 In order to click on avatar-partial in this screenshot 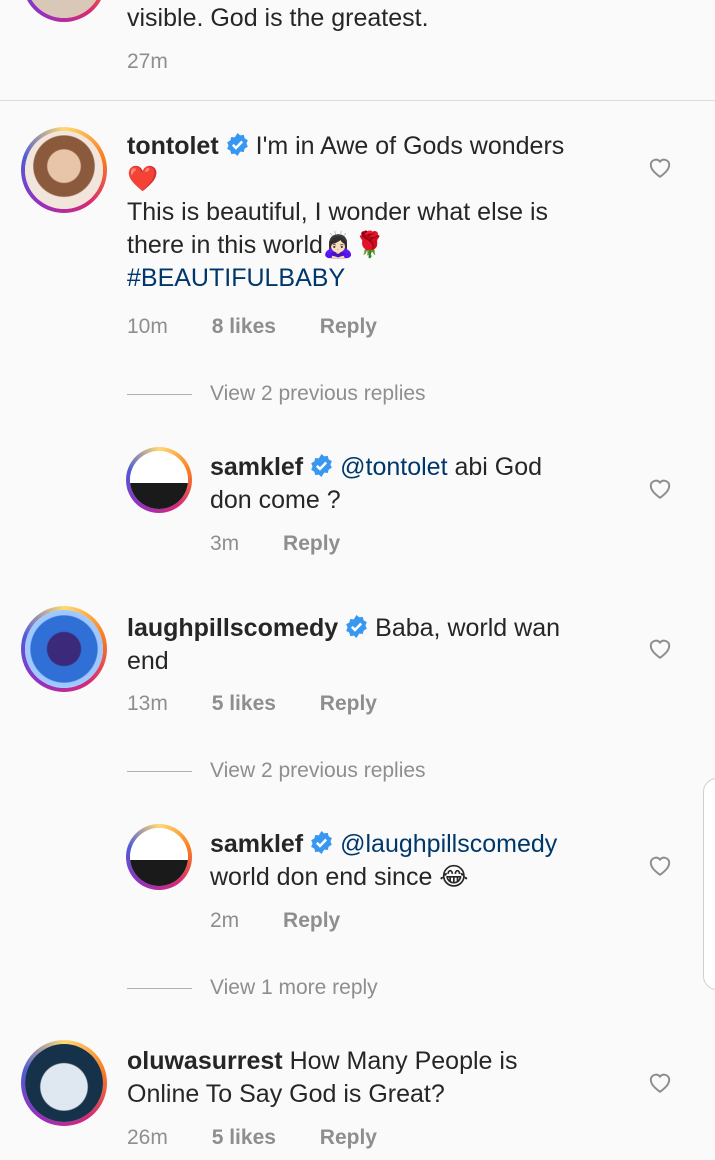, I will do `click(64, 11)`.